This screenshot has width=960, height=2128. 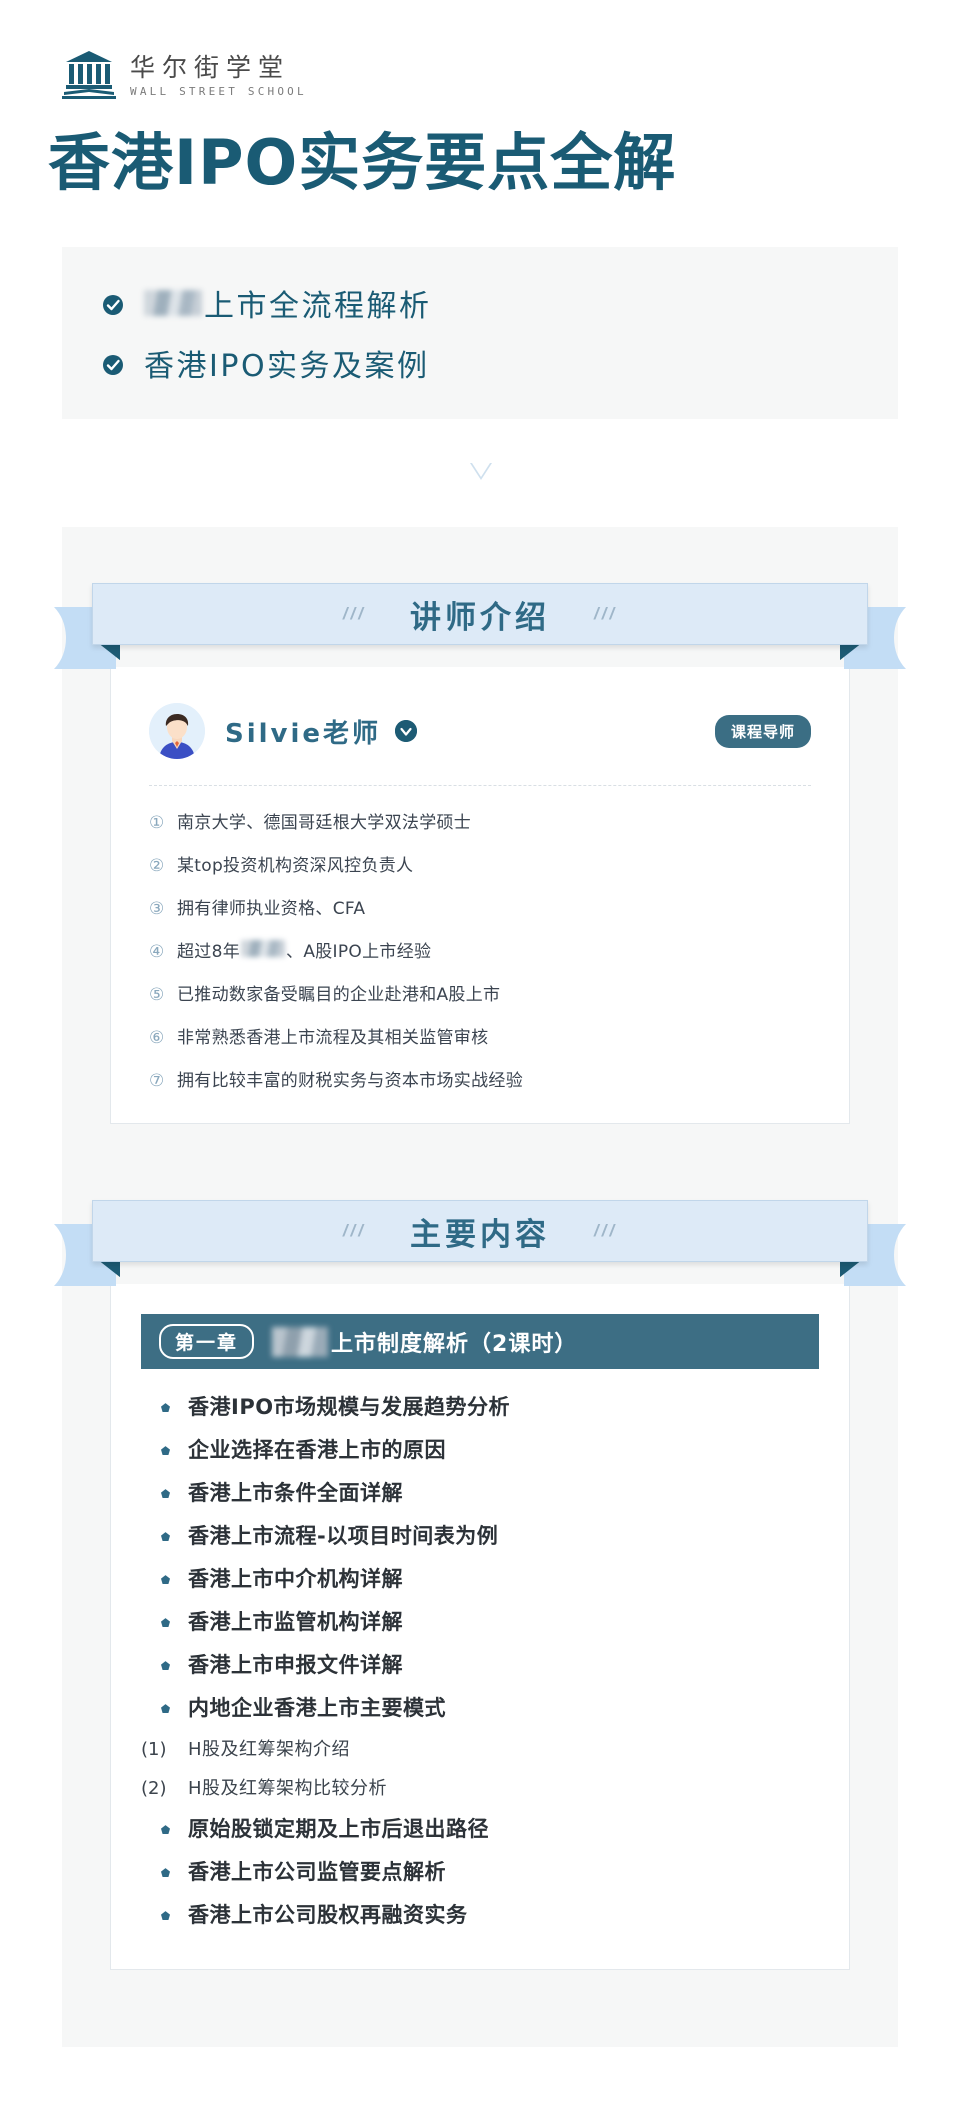 I want to click on bio-number: ④, so click(x=157, y=952).